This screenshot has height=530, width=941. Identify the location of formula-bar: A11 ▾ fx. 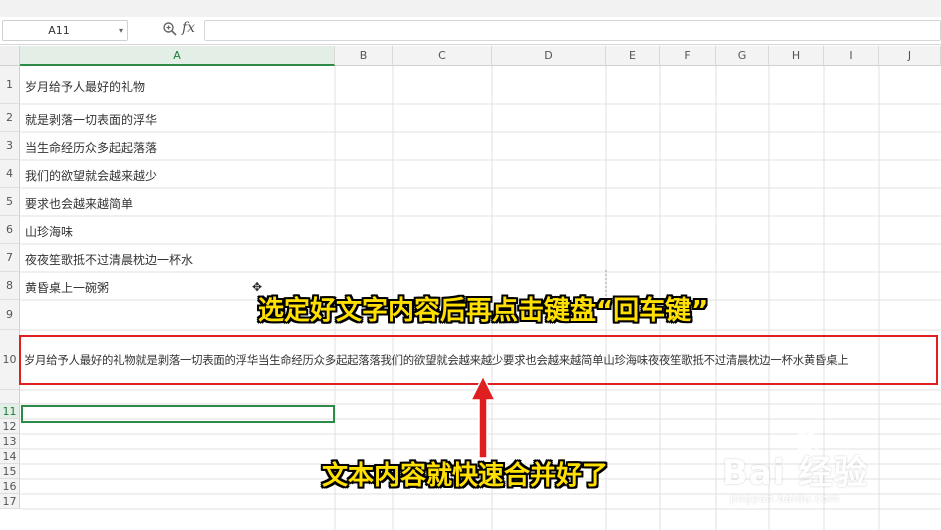
(470, 31).